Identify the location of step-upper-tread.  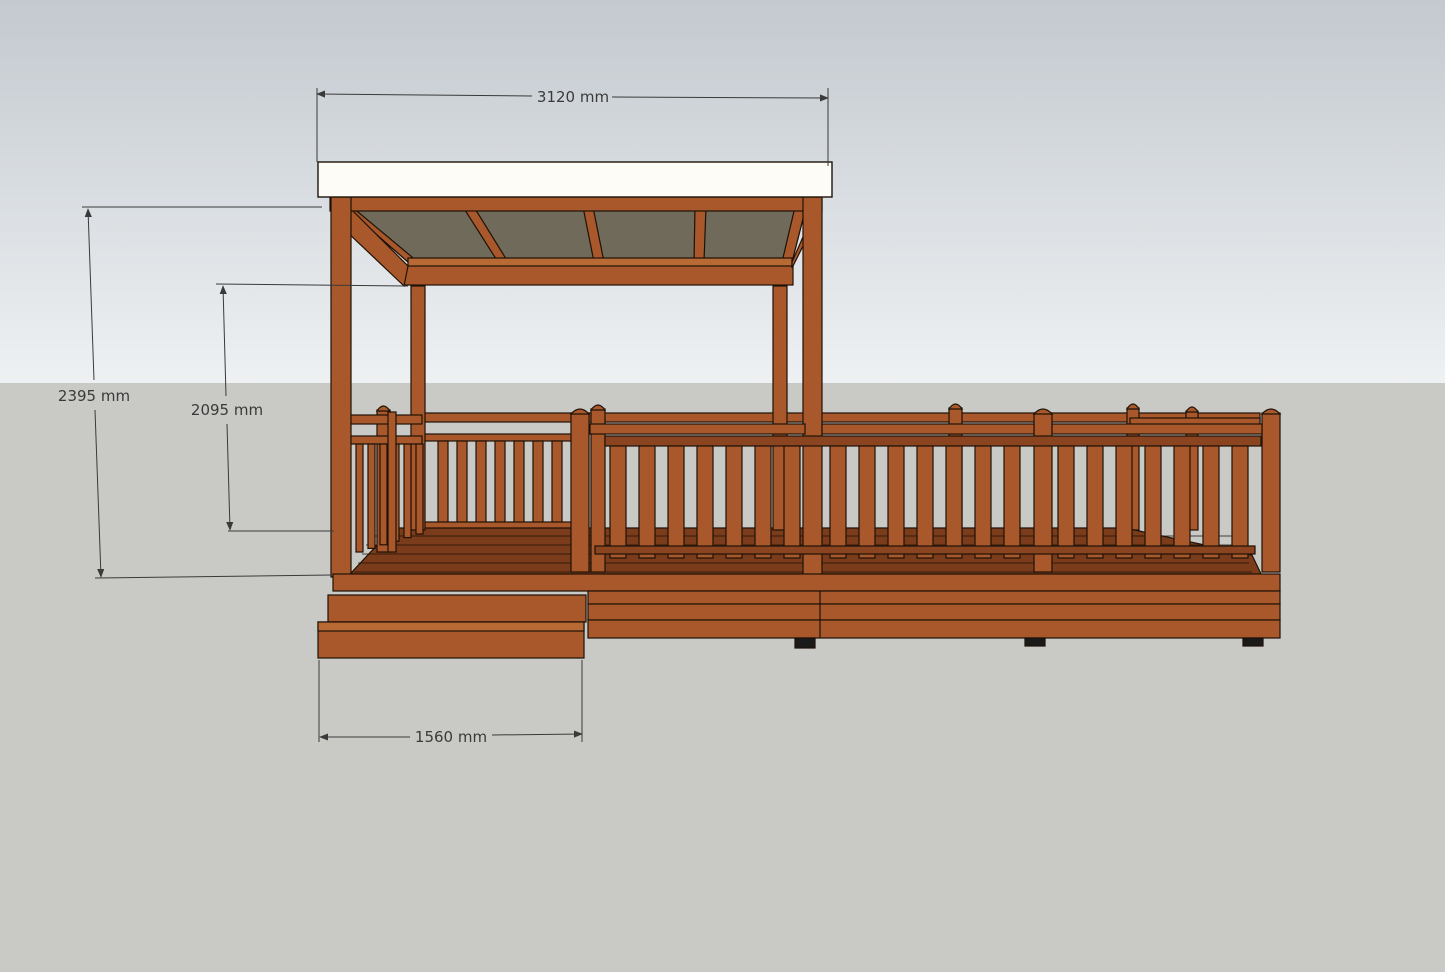
(457, 608).